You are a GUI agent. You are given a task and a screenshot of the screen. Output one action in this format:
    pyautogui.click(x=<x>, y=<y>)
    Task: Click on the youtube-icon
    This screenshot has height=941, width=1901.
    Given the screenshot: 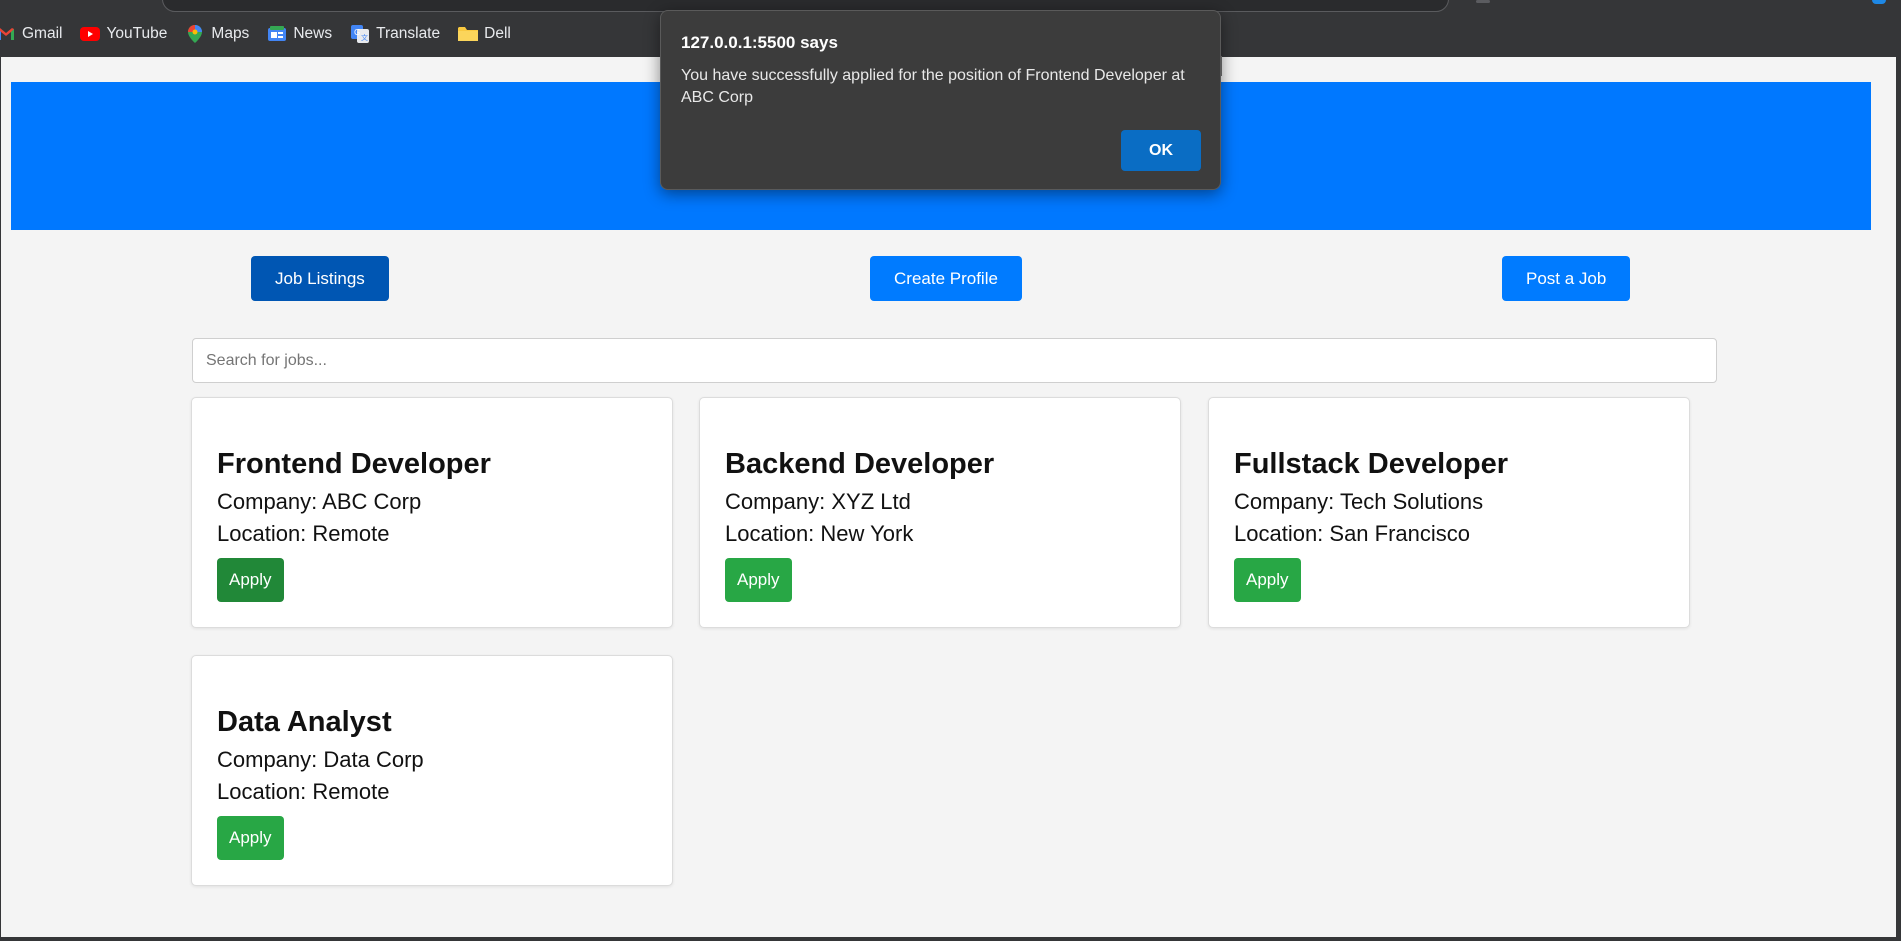 What is the action you would take?
    pyautogui.click(x=90, y=34)
    